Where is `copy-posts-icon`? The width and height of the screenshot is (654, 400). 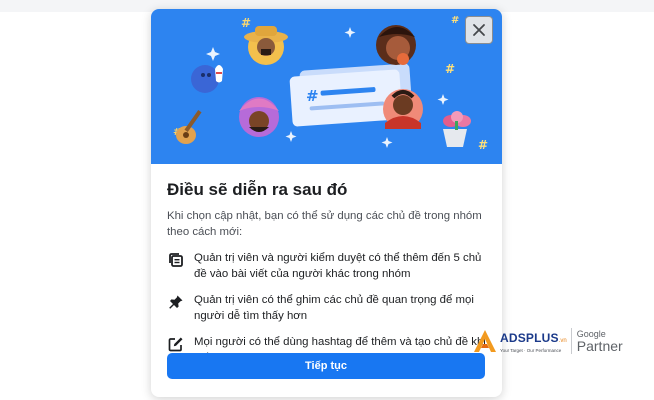 copy-posts-icon is located at coordinates (176, 260).